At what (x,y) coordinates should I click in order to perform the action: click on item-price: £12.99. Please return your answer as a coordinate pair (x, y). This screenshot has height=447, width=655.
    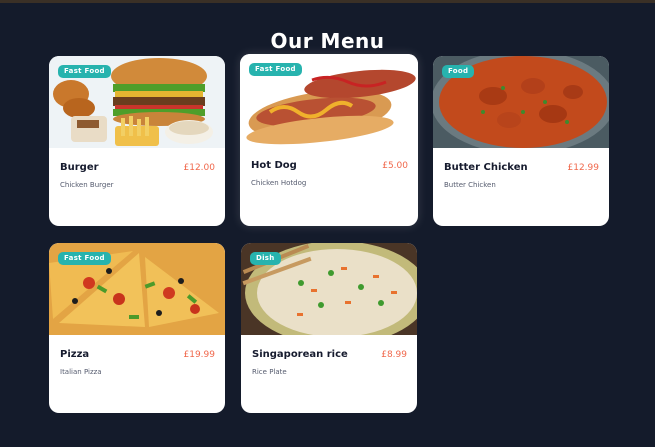
    Looking at the image, I should click on (583, 168).